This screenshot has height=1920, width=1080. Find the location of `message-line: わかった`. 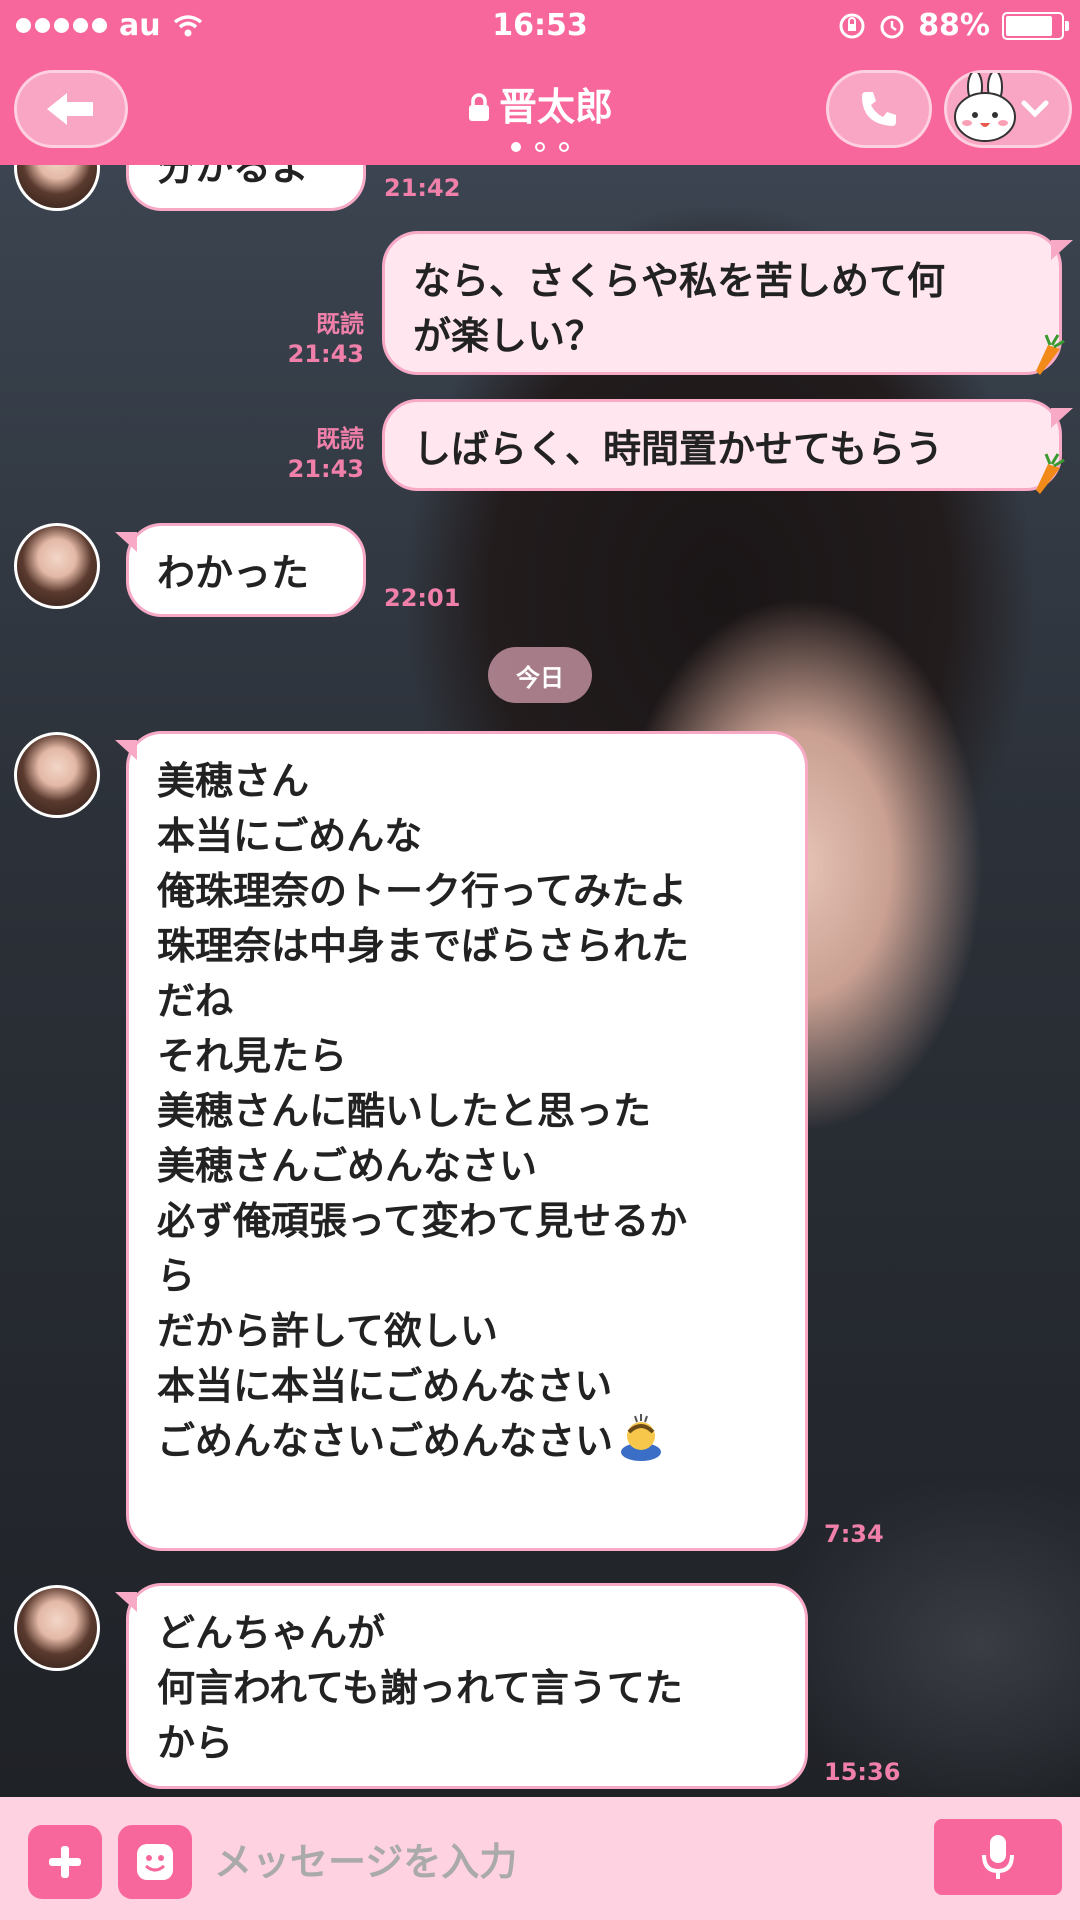

message-line: わかった is located at coordinates (233, 573).